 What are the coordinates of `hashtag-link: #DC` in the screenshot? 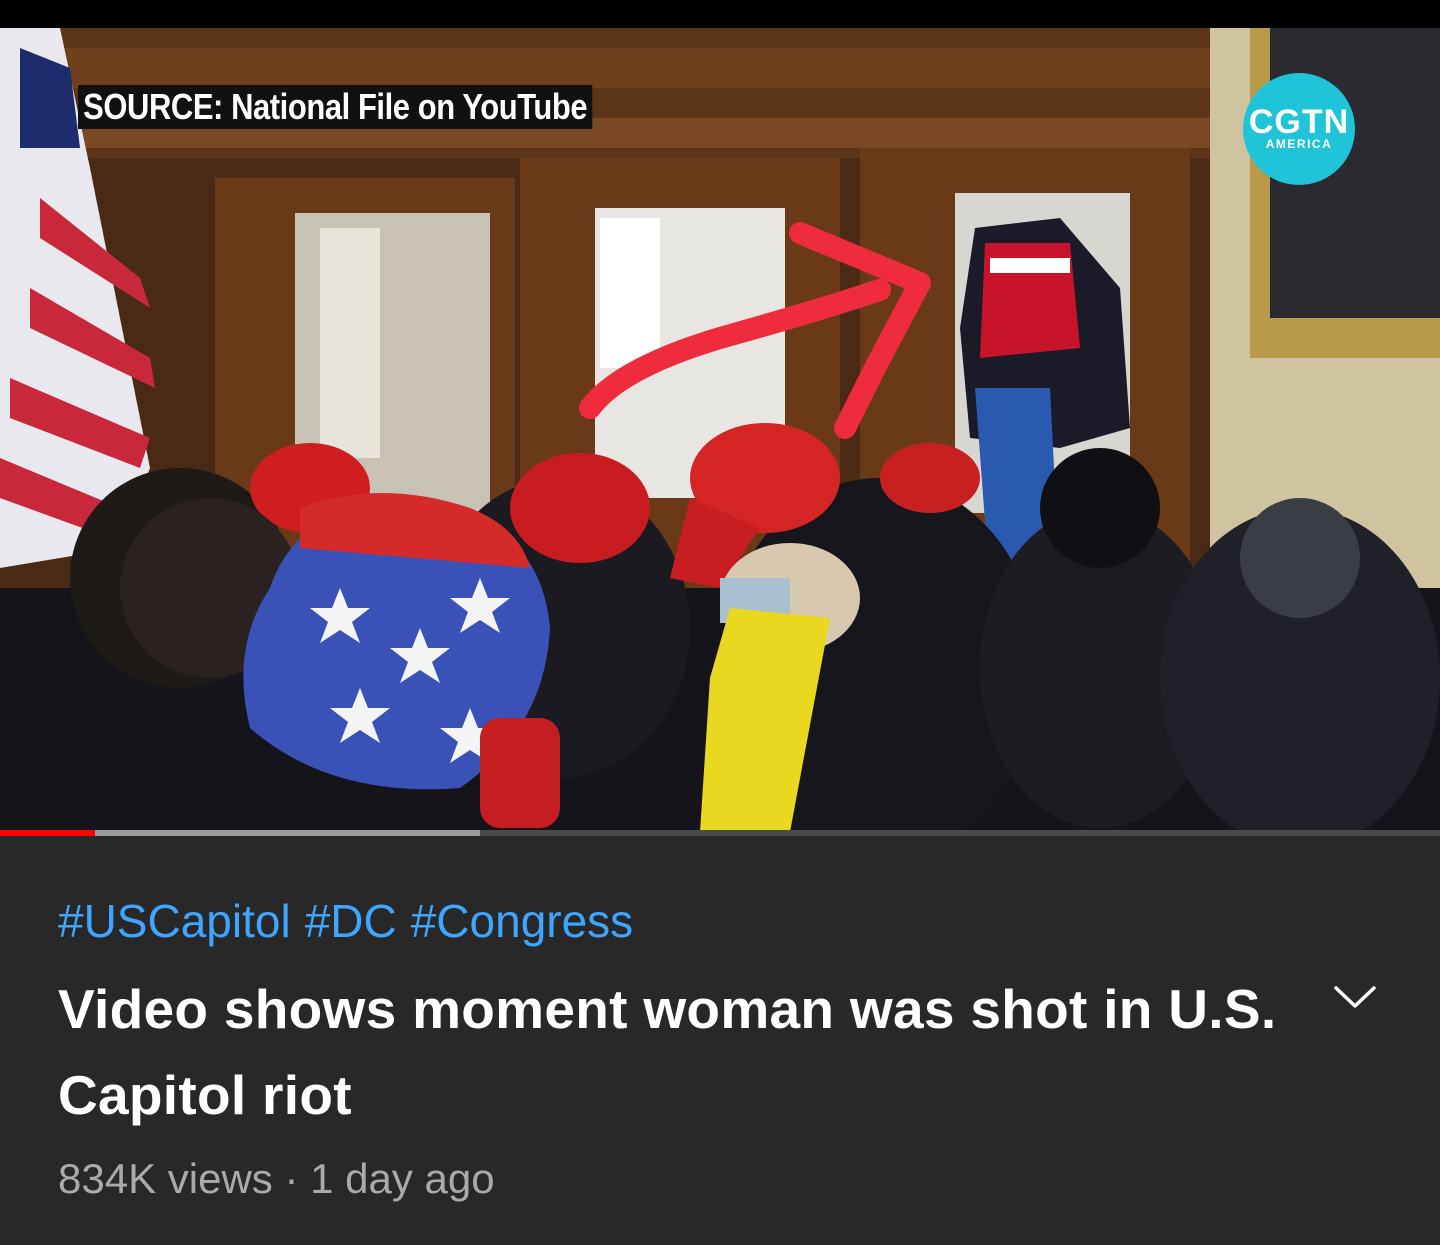 It's located at (351, 921).